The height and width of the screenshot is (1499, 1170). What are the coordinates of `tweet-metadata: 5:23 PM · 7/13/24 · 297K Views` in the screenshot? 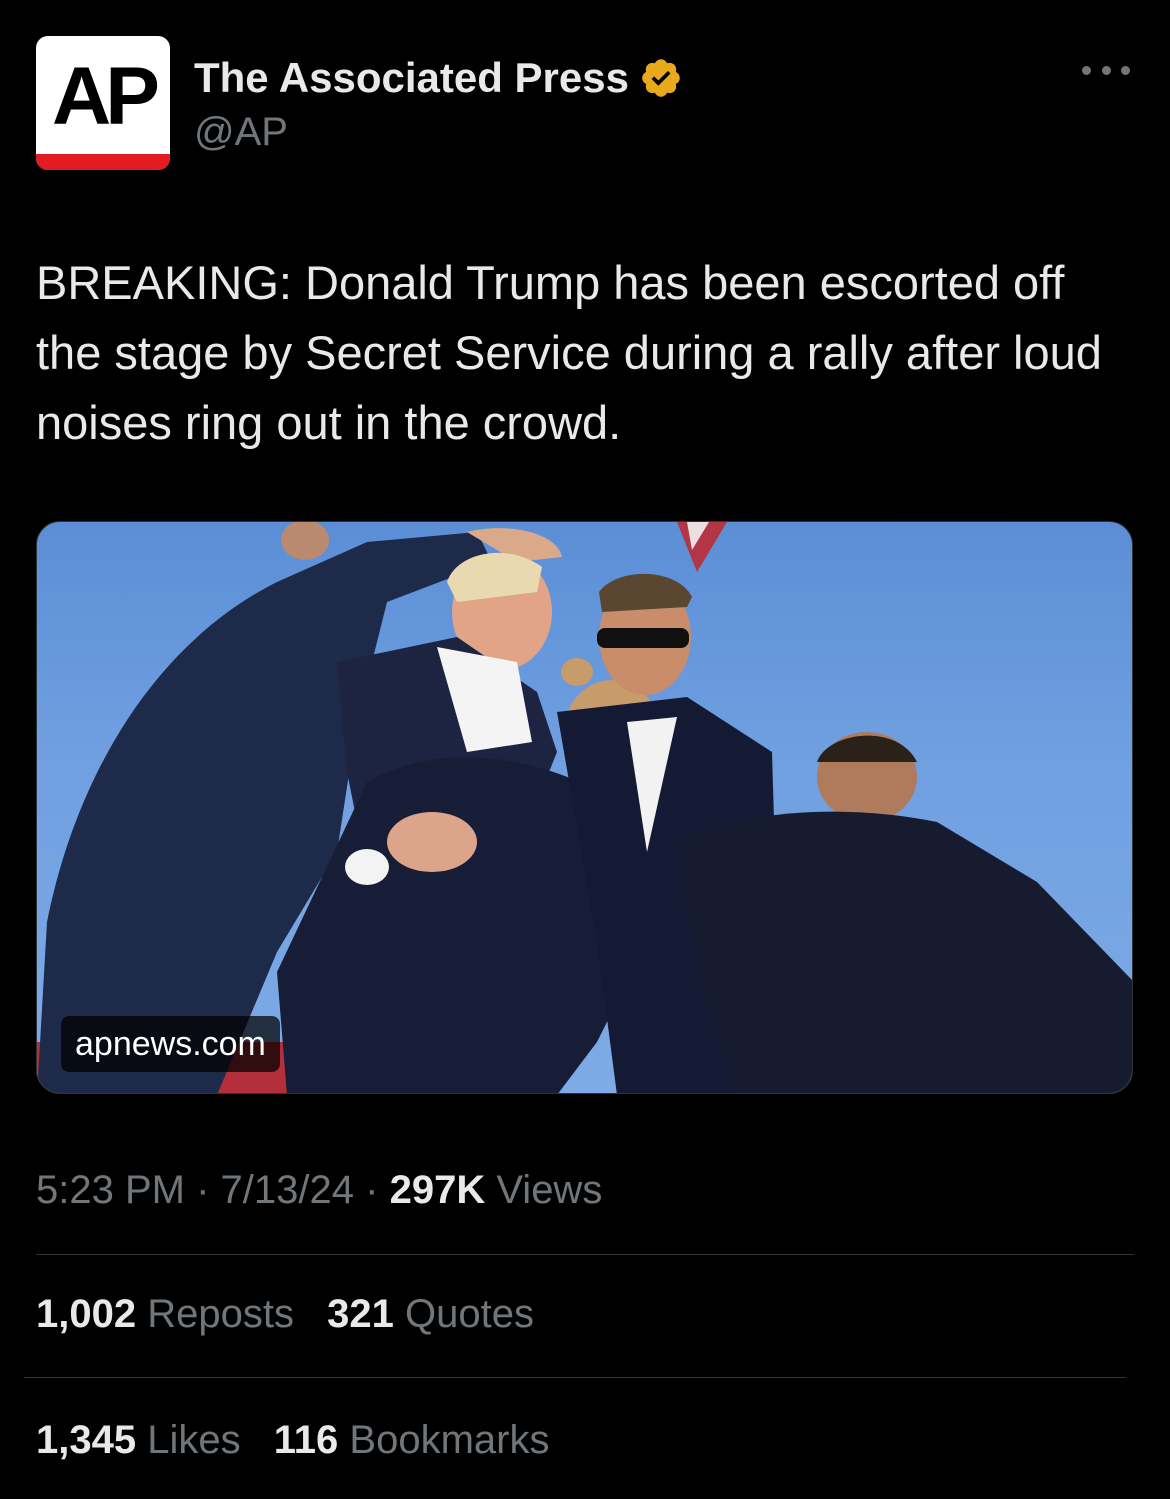 It's located at (319, 1190).